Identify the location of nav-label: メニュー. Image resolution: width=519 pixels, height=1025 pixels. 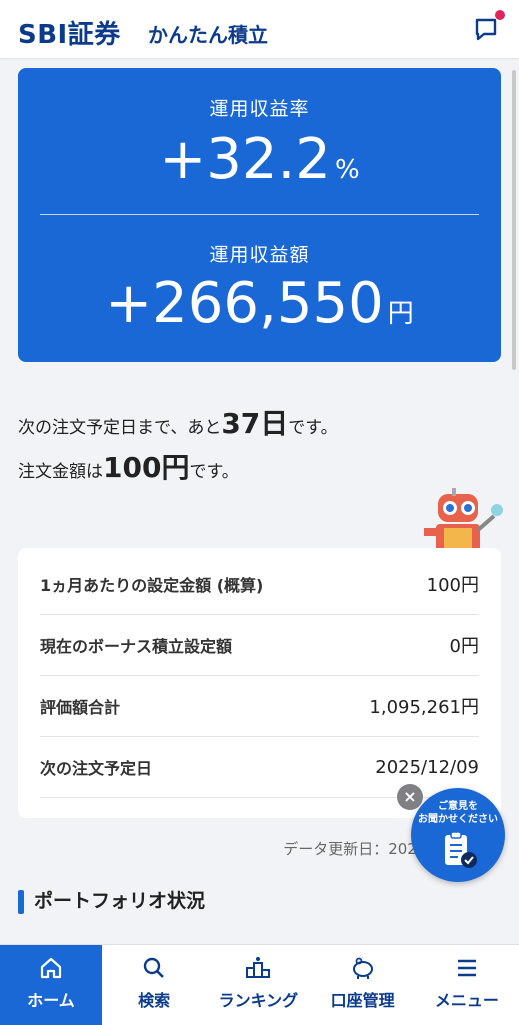
(466, 1000).